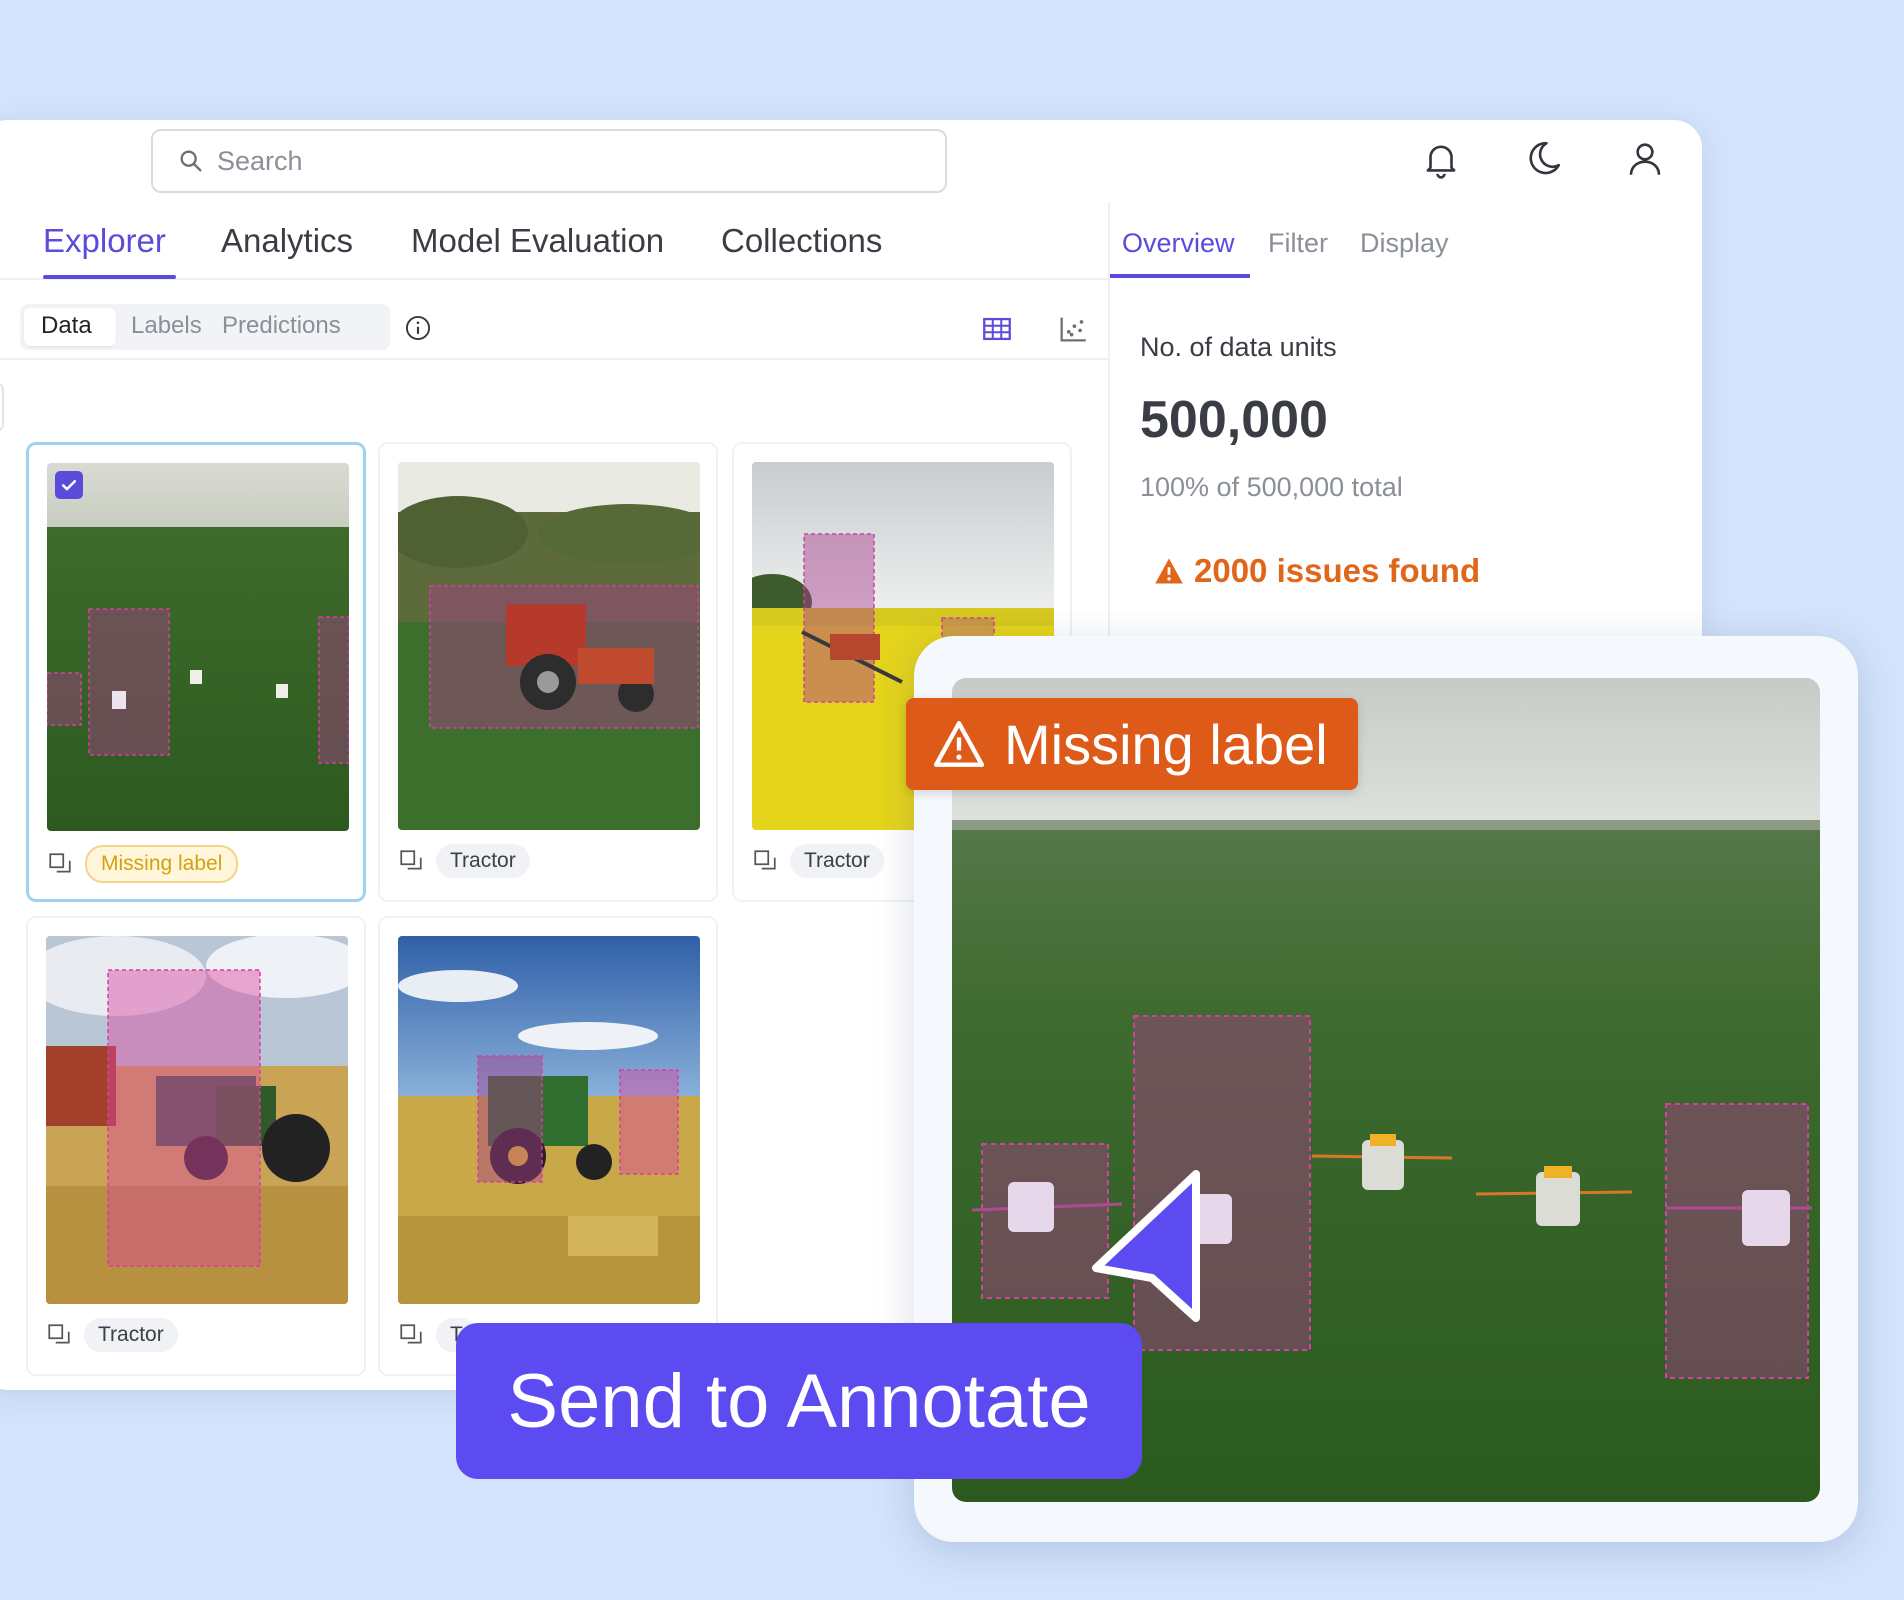 This screenshot has width=1904, height=1600. What do you see at coordinates (162, 864) in the screenshot?
I see `label-tag: Missing label` at bounding box center [162, 864].